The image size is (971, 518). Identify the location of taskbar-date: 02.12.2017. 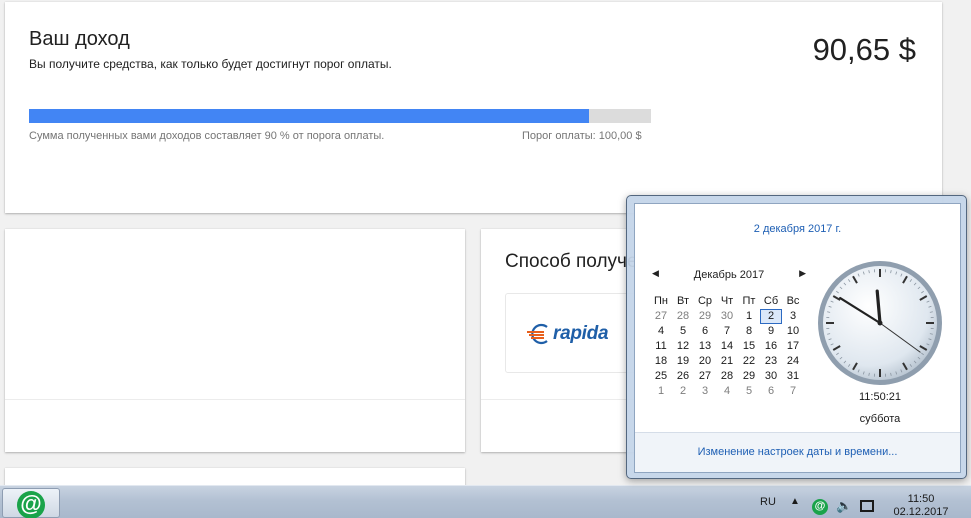
(921, 512).